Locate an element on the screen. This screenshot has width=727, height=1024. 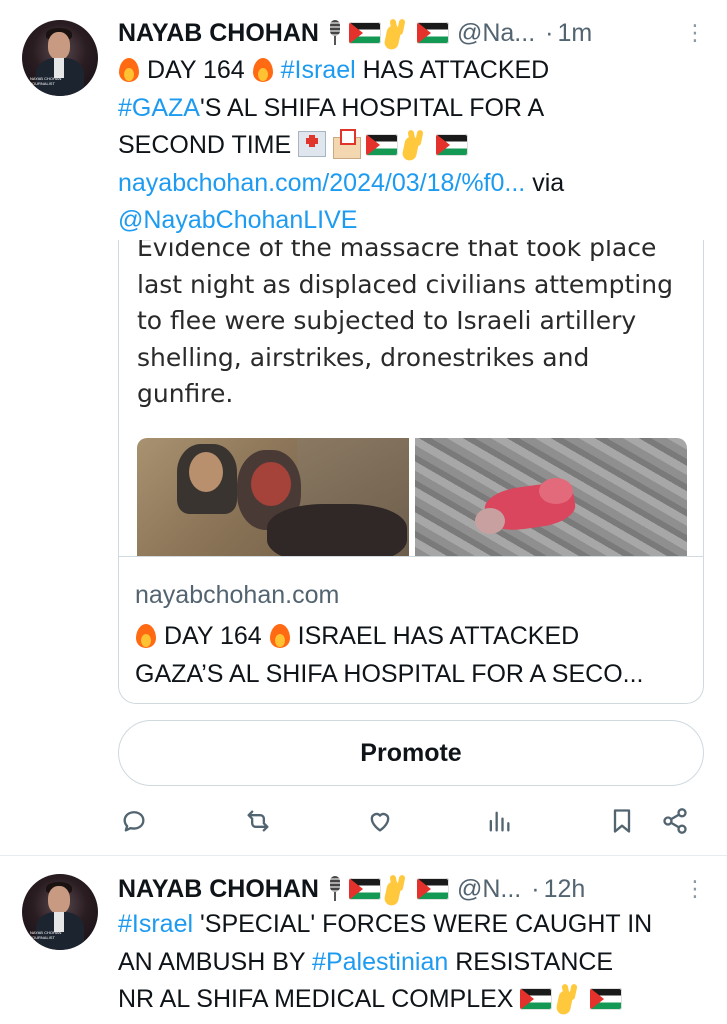
tweet-line: SECOND TIME is located at coordinates (410, 146).